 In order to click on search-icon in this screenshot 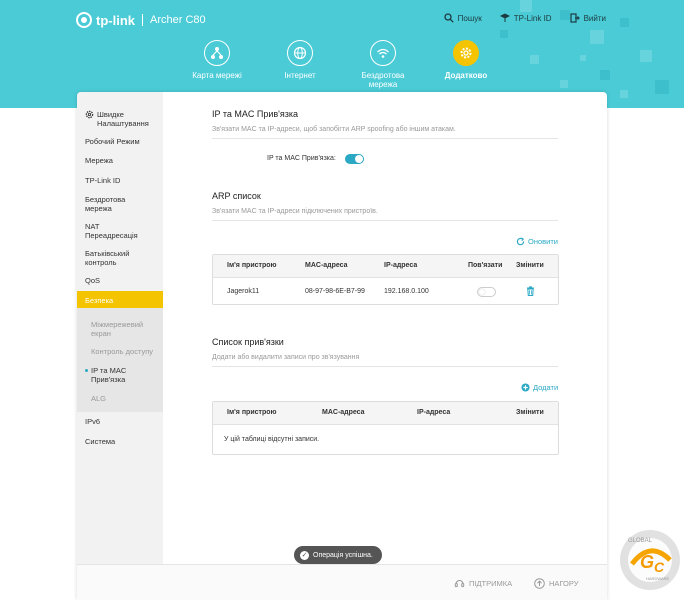, I will do `click(449, 18)`.